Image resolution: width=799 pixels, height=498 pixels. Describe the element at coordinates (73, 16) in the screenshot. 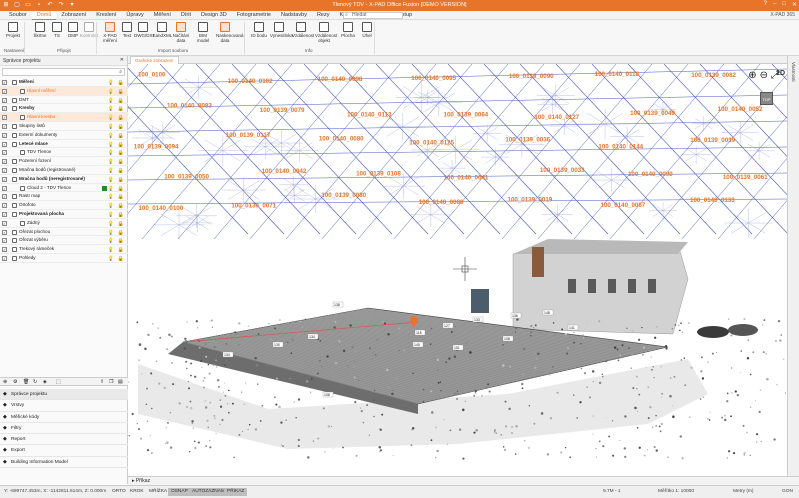

I see `tab-zobrazení: Zobrazení` at that location.